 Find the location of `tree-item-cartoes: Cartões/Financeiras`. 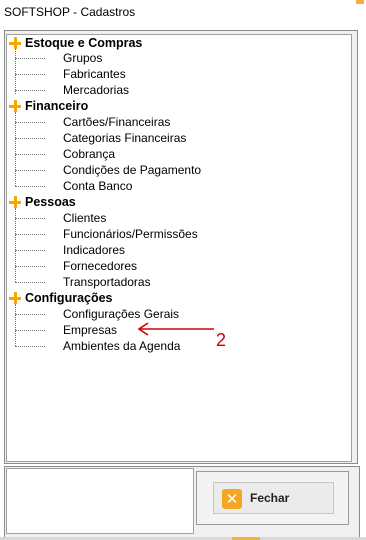

tree-item-cartoes: Cartões/Financeiras is located at coordinates (116, 122).